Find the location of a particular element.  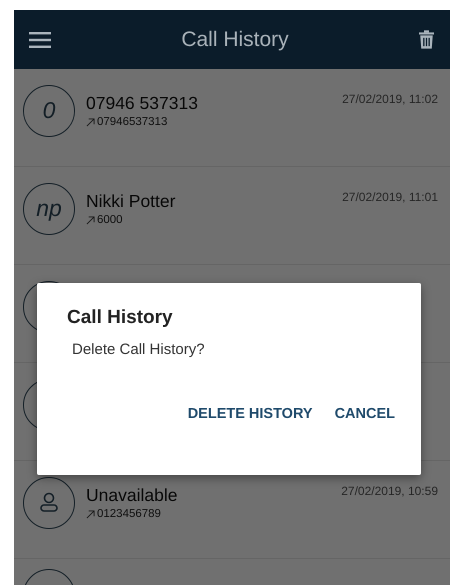

call-time: 27/02/2019, 11:02 is located at coordinates (390, 99).